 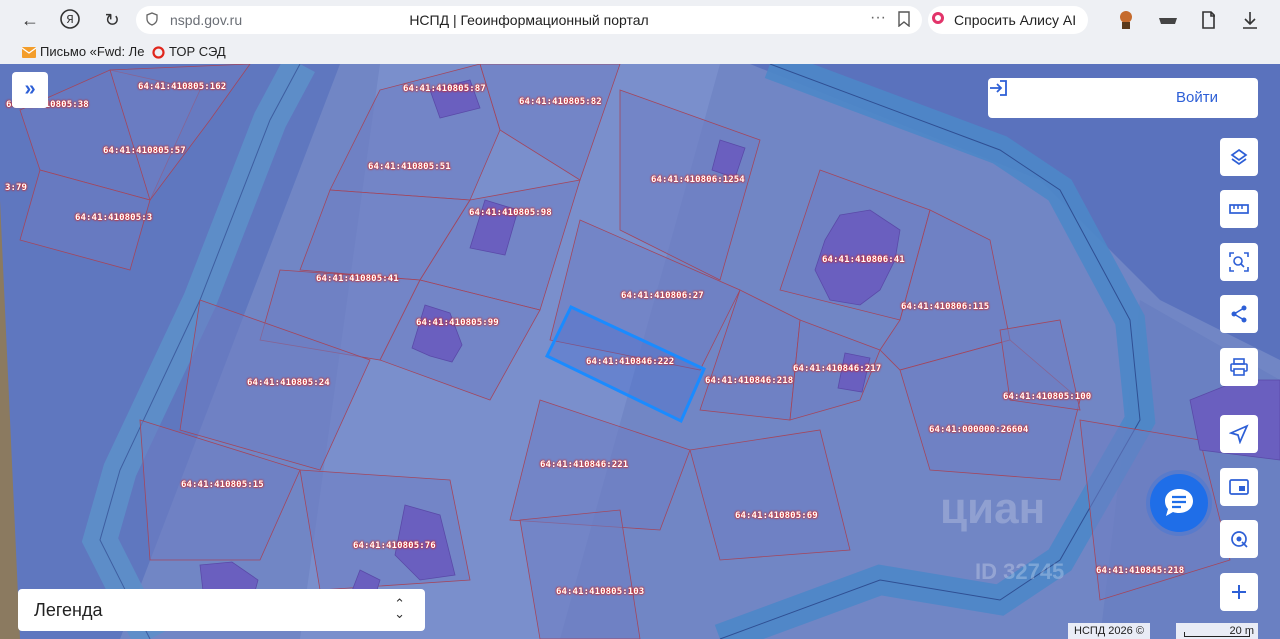 What do you see at coordinates (662, 296) in the screenshot?
I see `parcel-label: 64:41:410806:27` at bounding box center [662, 296].